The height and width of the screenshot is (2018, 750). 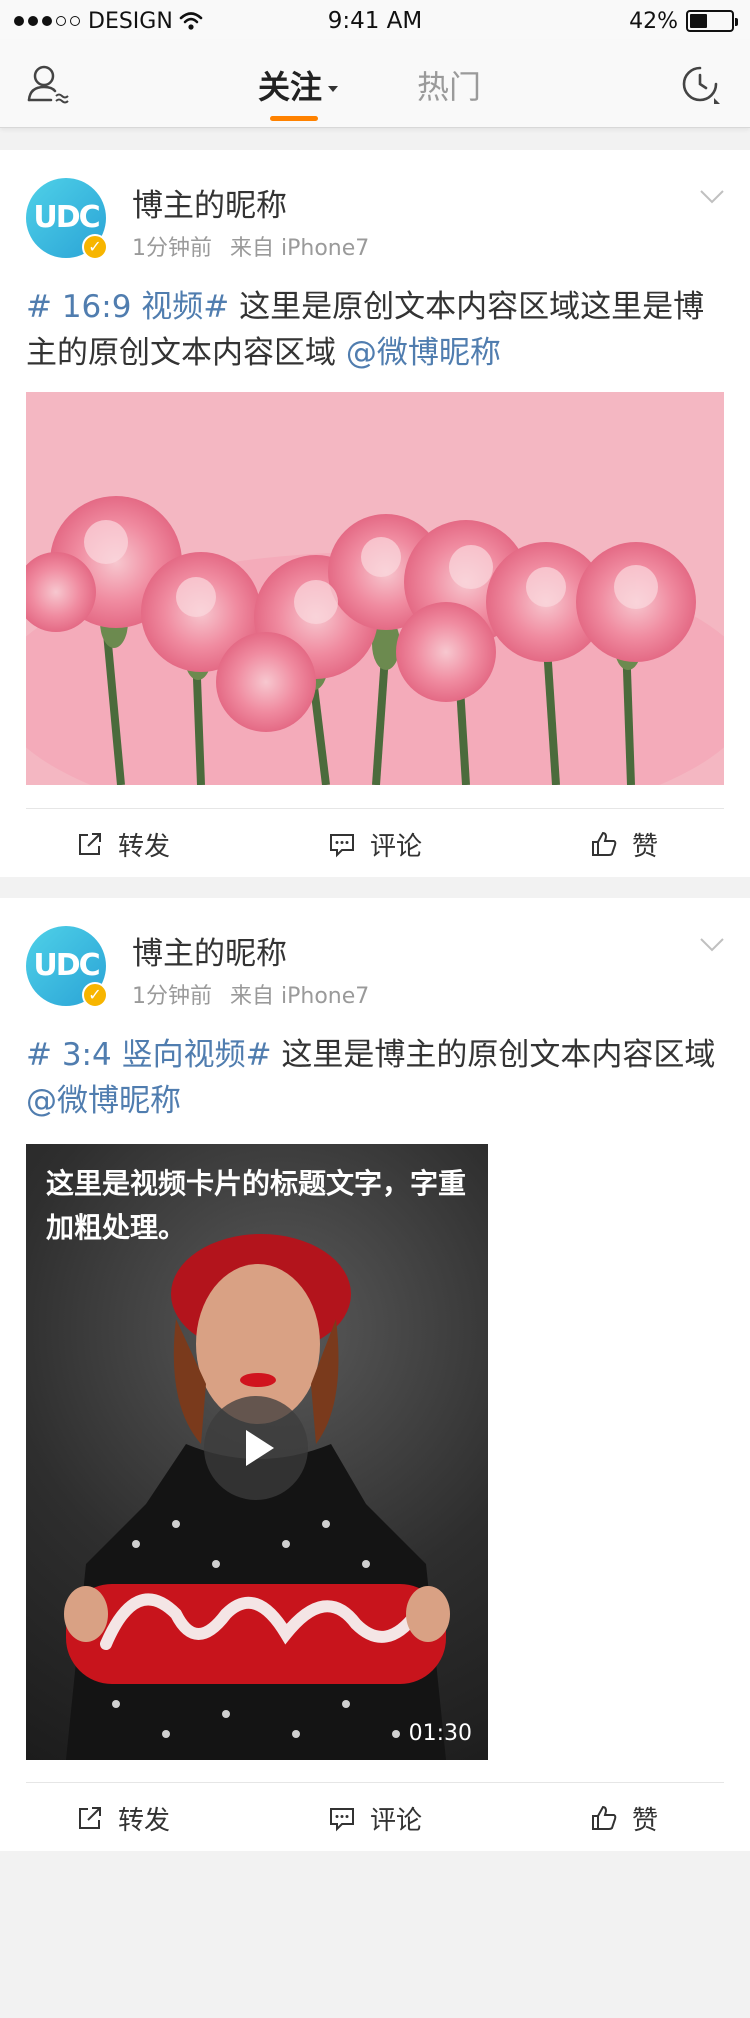 I want to click on battery-group: 42%, so click(x=683, y=21).